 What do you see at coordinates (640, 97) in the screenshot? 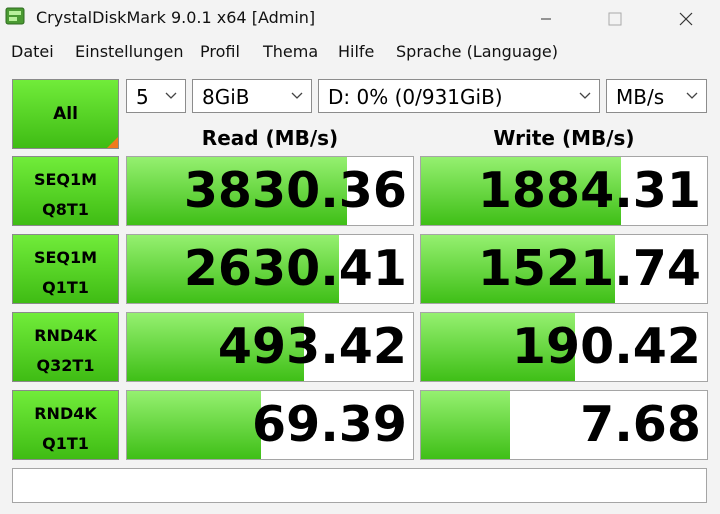
I see `unit-value: MB/s` at bounding box center [640, 97].